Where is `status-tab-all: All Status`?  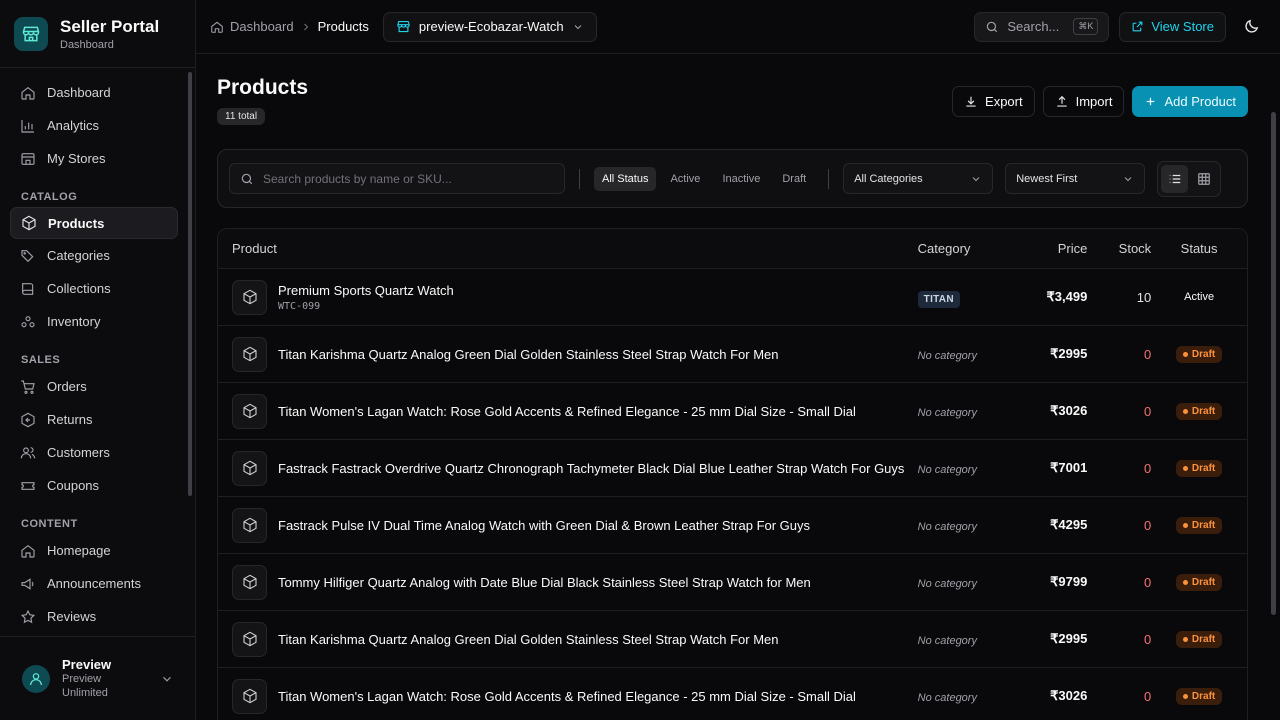
status-tab-all: All Status is located at coordinates (625, 178).